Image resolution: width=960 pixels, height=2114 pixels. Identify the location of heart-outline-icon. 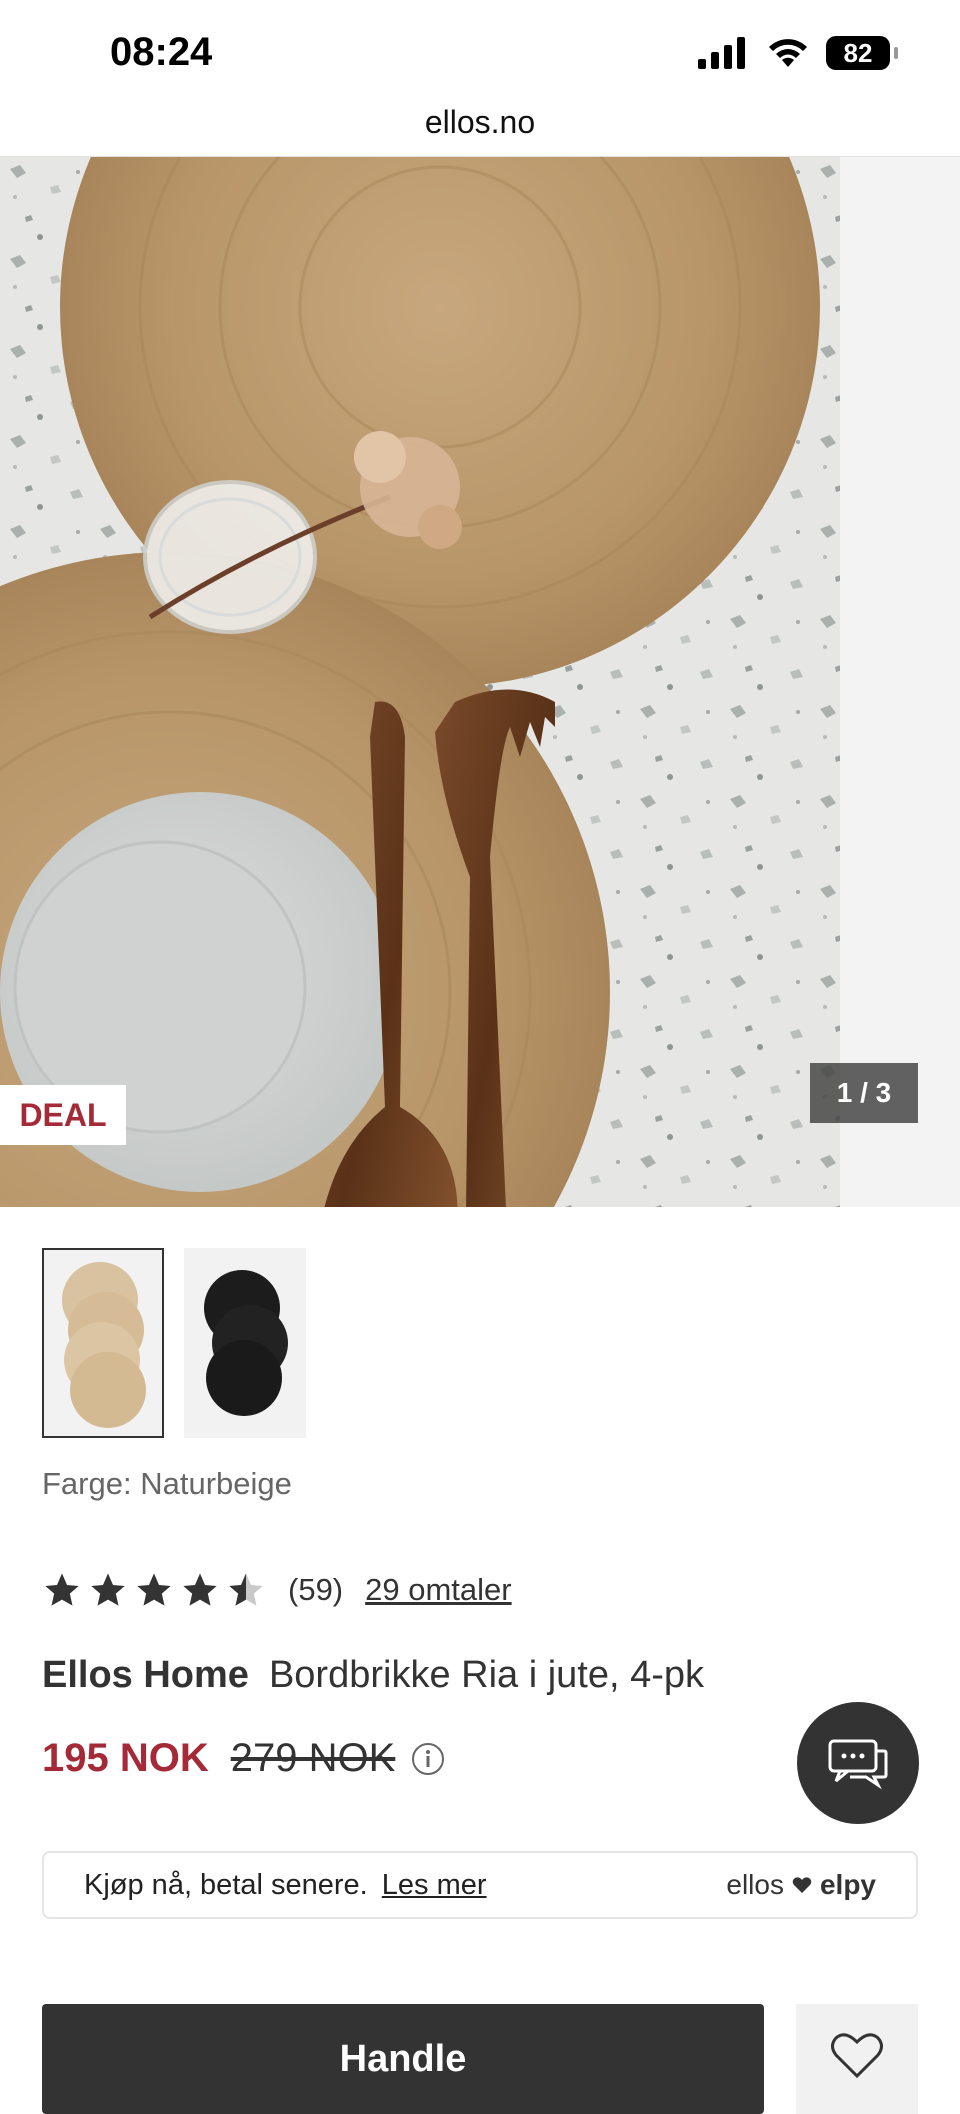
(857, 2056).